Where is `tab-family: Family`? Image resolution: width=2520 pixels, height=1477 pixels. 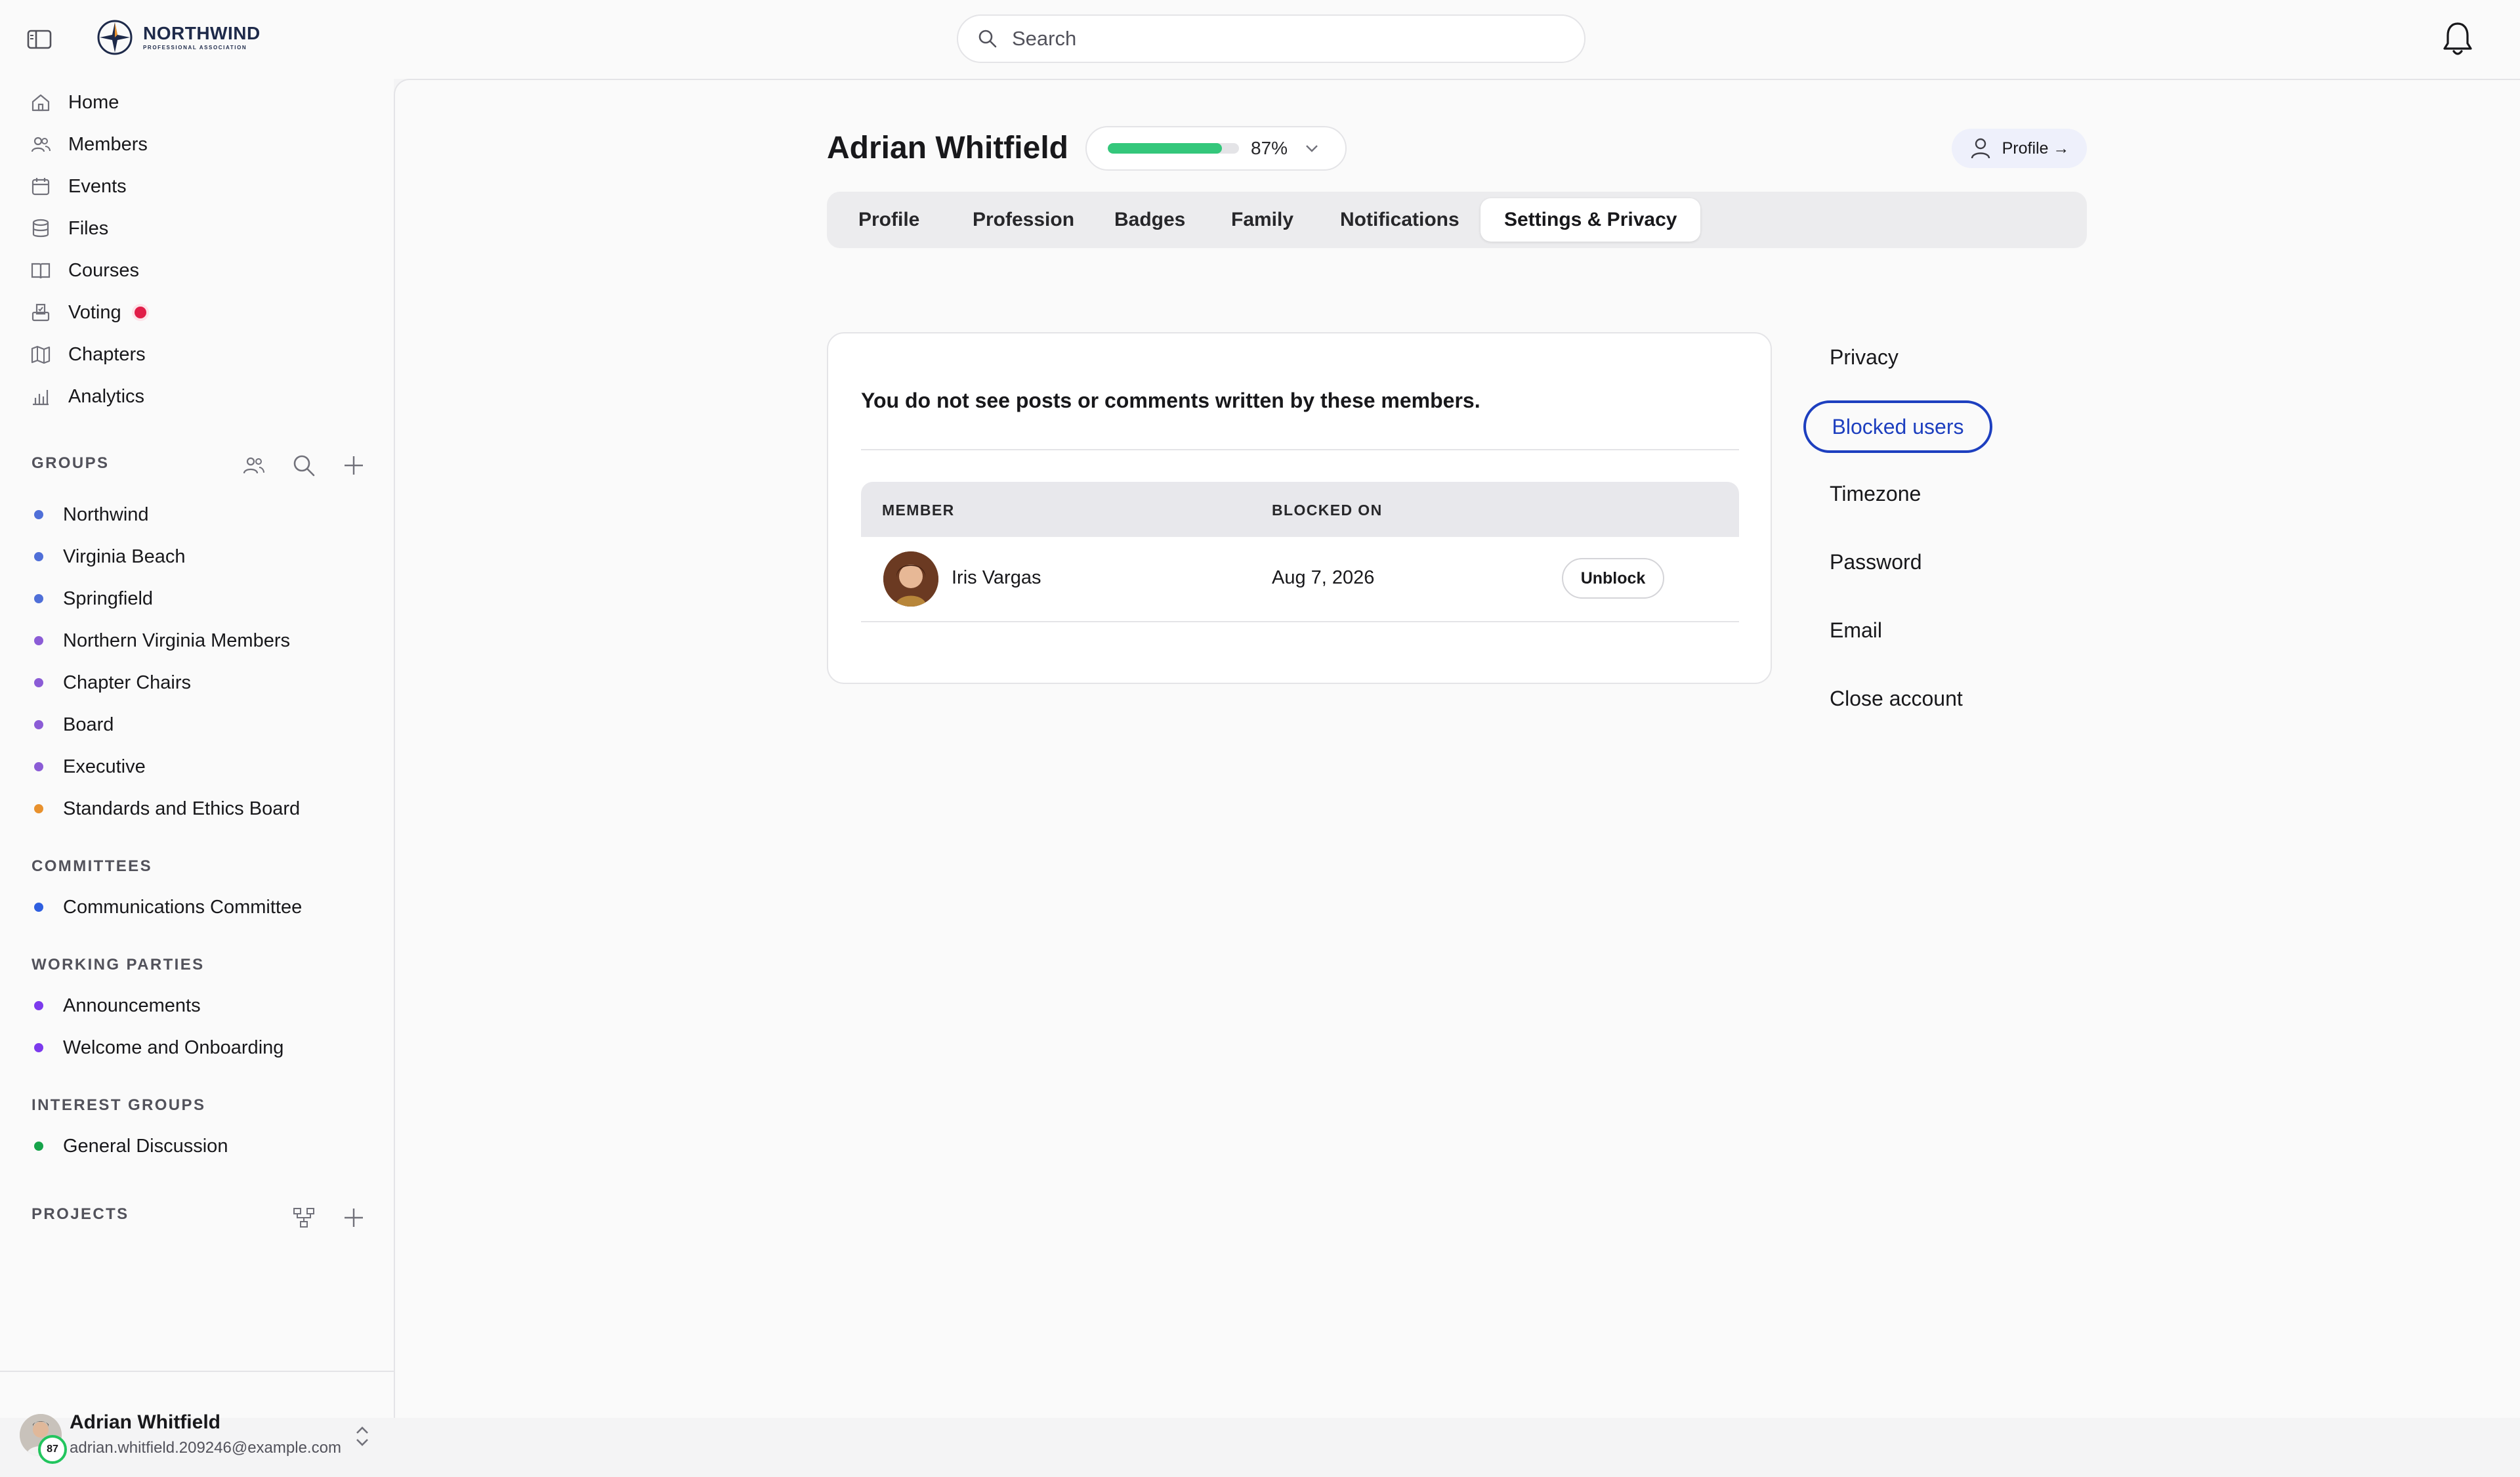
tab-family: Family is located at coordinates (1262, 220).